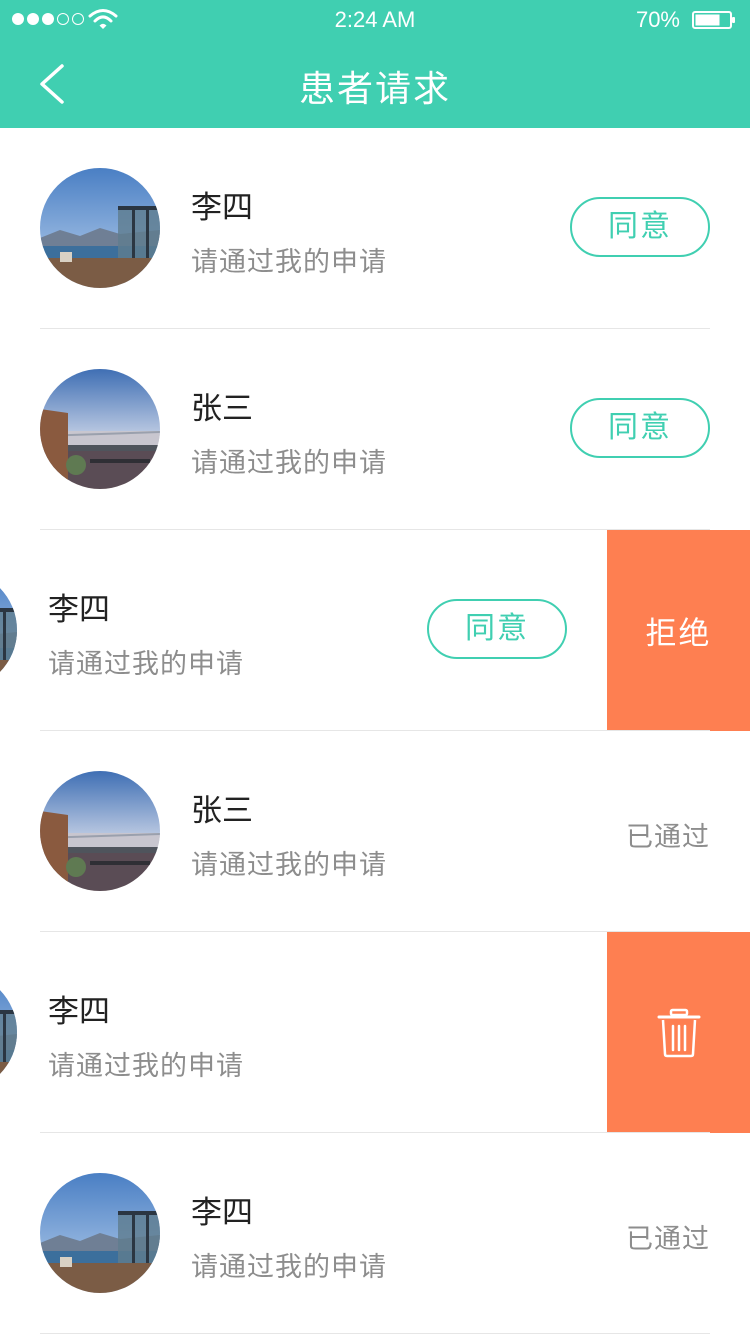 The image size is (750, 1334). I want to click on delete-button, so click(678, 1032).